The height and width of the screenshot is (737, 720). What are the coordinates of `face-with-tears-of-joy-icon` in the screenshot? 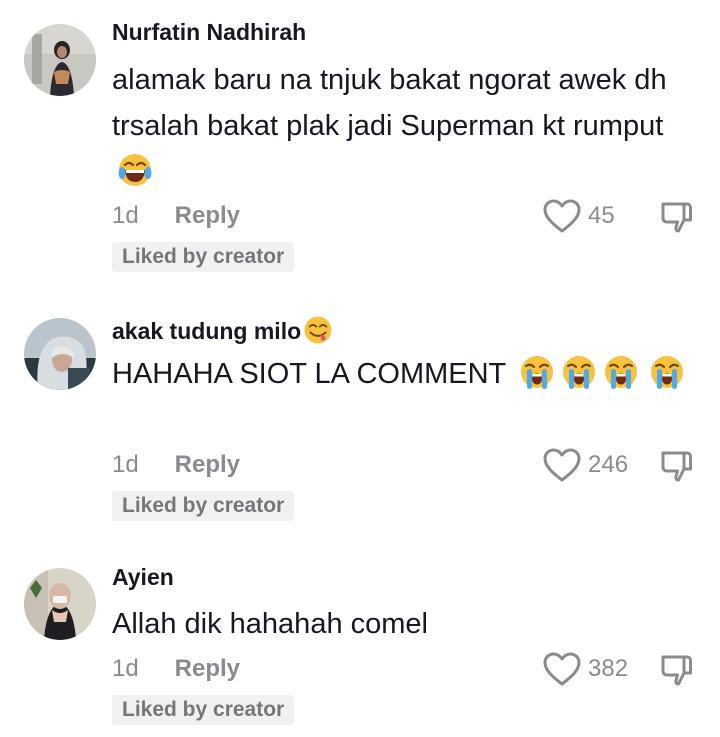 It's located at (135, 170).